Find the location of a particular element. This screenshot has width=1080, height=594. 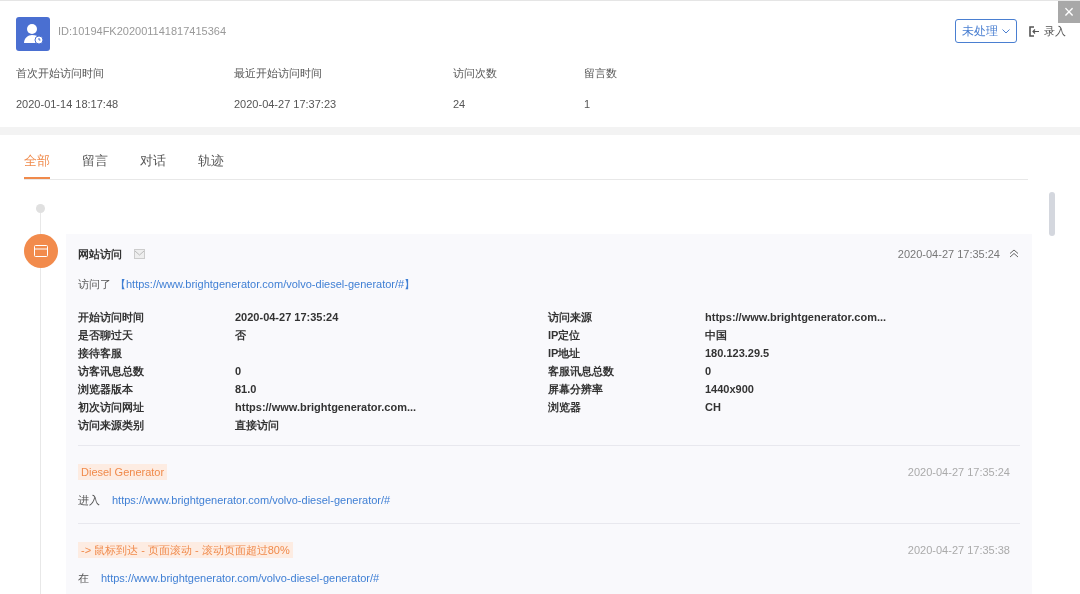

collapse-toggle is located at coordinates (1014, 253).